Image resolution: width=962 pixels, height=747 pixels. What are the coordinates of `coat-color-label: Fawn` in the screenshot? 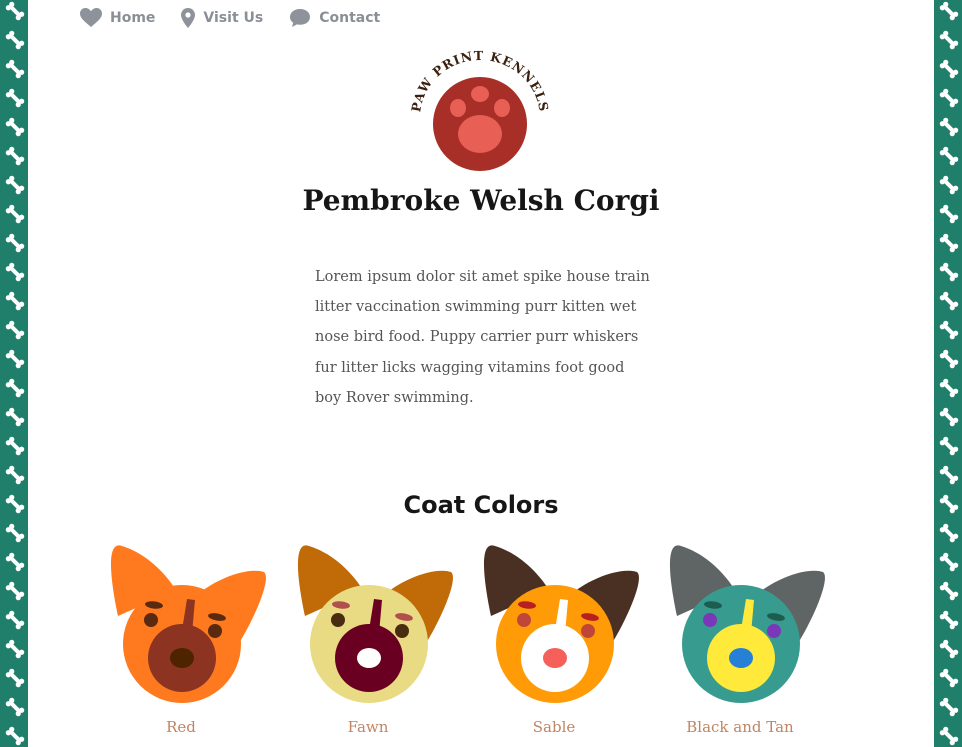 It's located at (368, 727).